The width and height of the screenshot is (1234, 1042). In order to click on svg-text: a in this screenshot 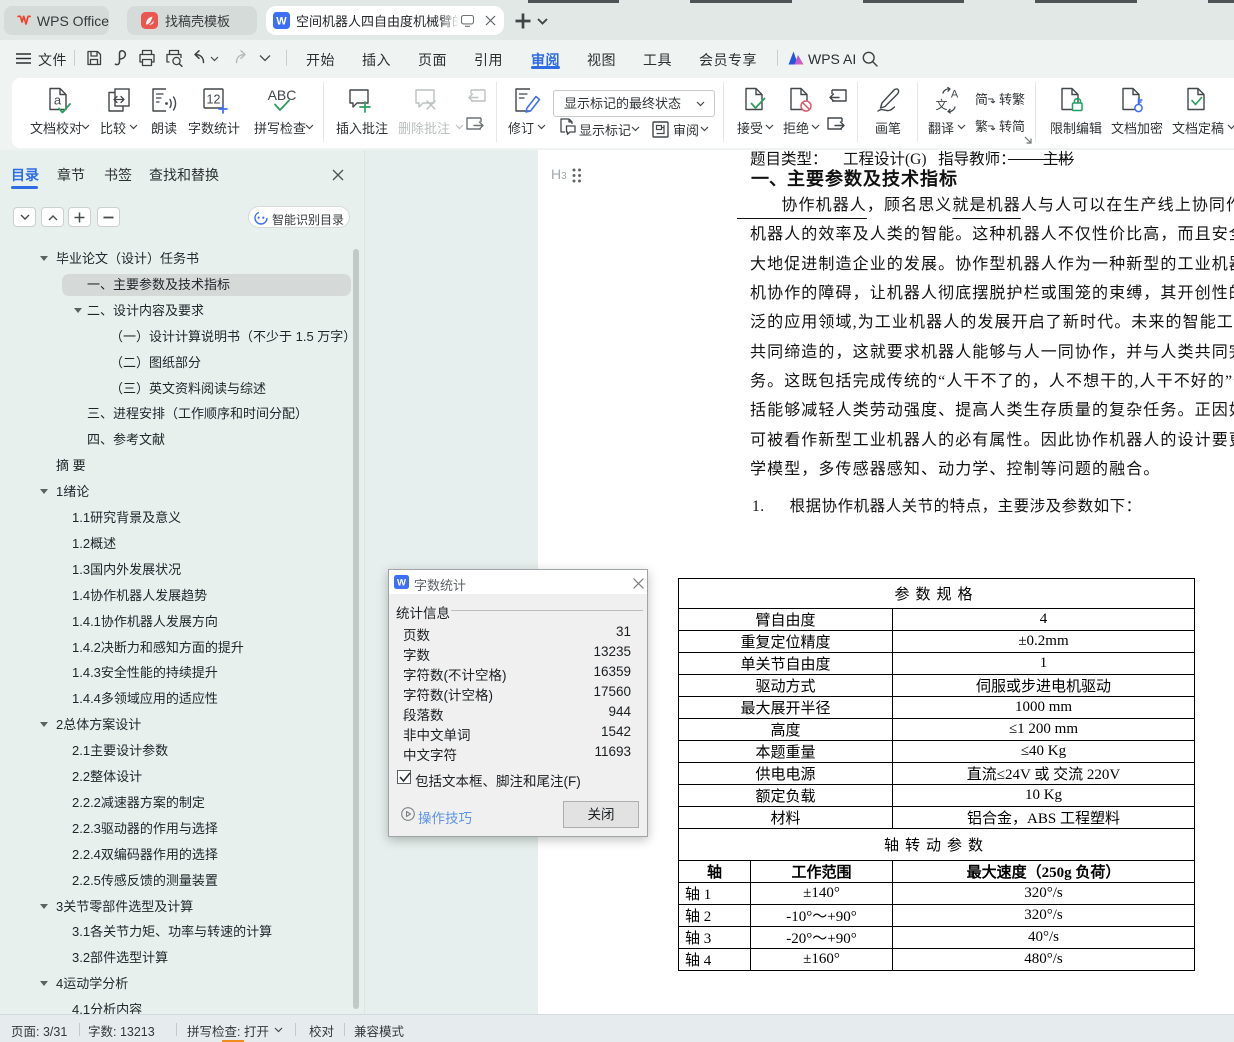, I will do `click(58, 100)`.